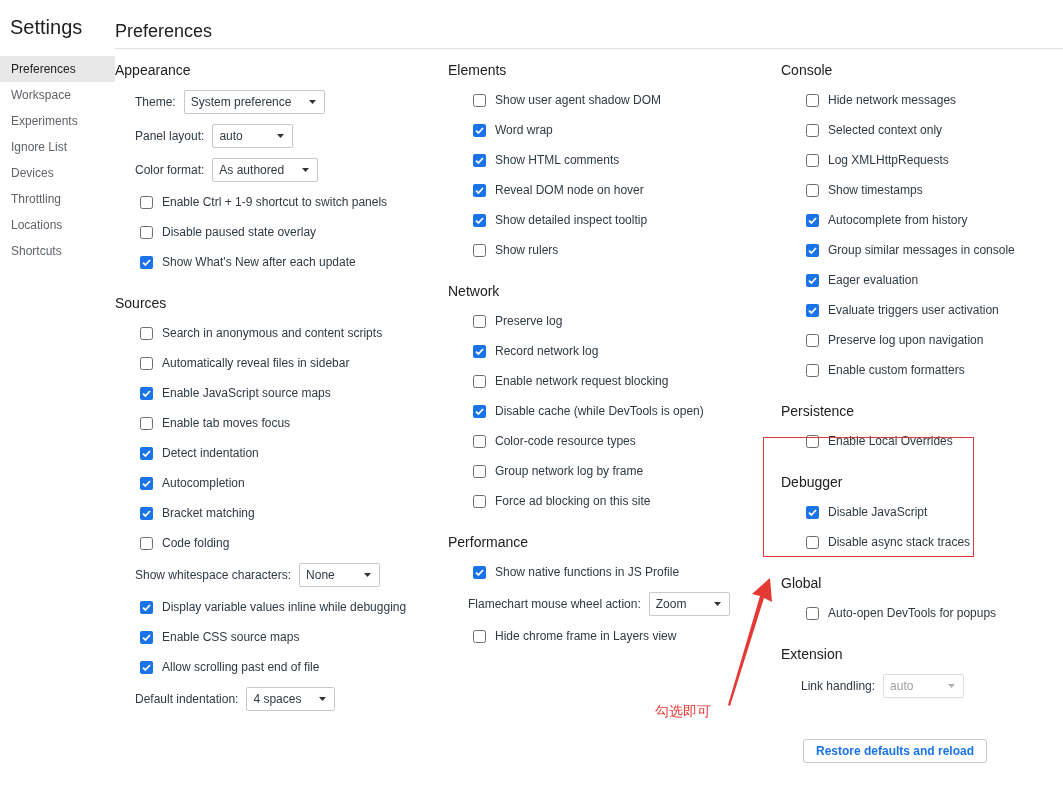  What do you see at coordinates (489, 542) in the screenshot?
I see `section-title: Performance` at bounding box center [489, 542].